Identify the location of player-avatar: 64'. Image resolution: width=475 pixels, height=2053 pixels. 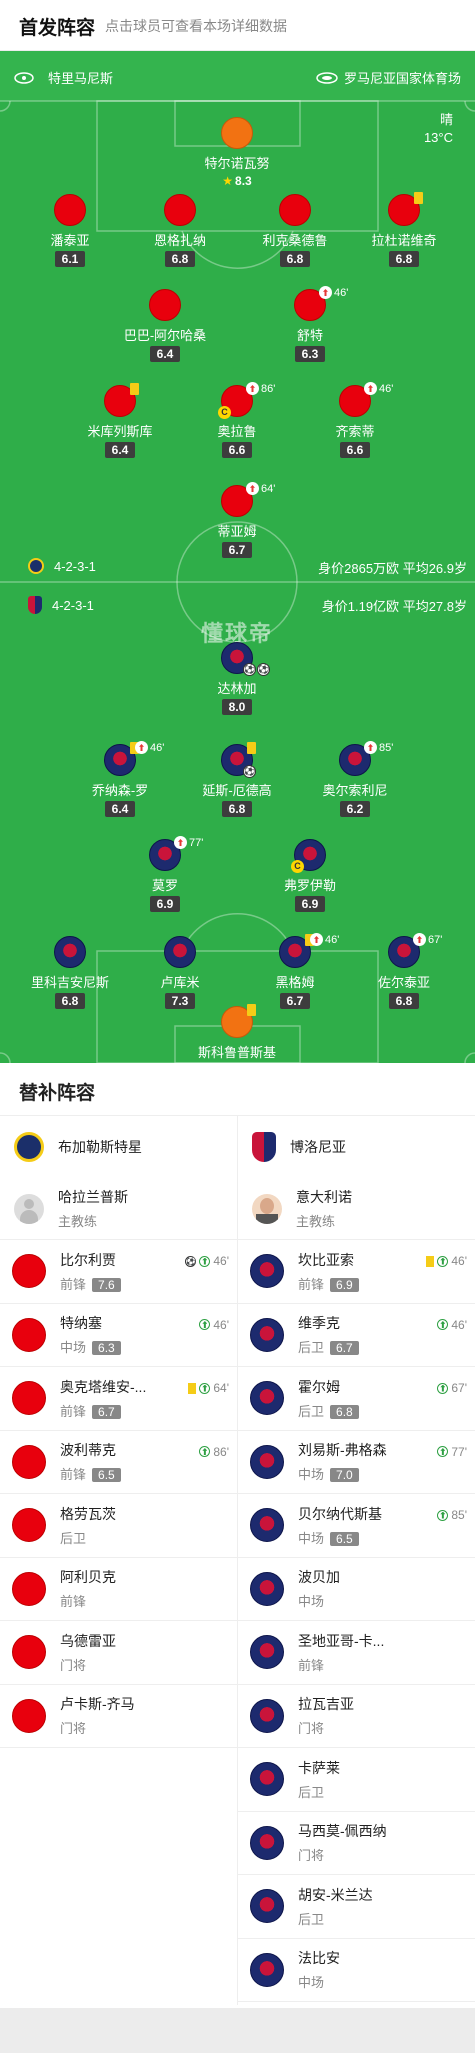
(248, 499).